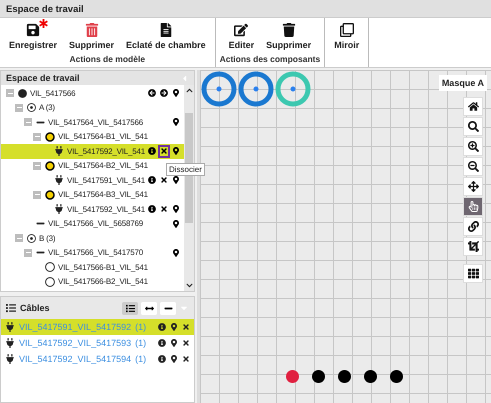 This screenshot has width=491, height=403. Describe the element at coordinates (96, 223) in the screenshot. I see `tree-item-label: VIL_5417566_VIL_5658769` at that location.